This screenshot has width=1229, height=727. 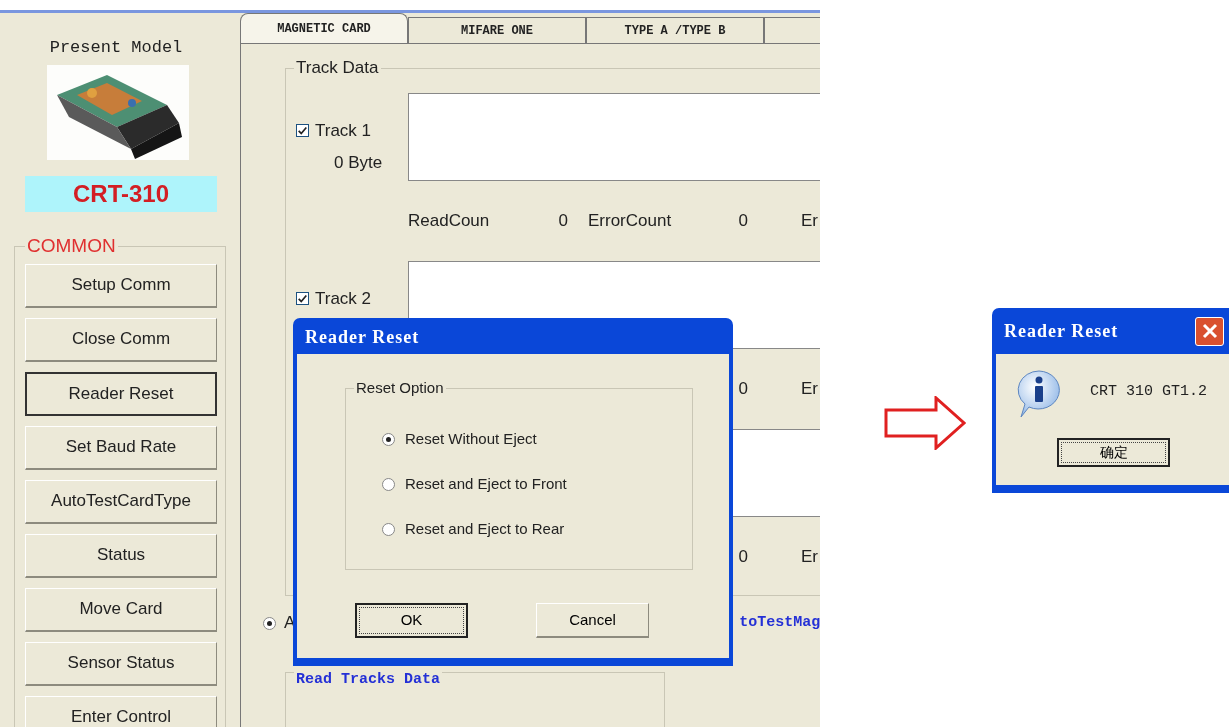 I want to click on radio-option: Reset and Eject to Rear, so click(x=537, y=529).